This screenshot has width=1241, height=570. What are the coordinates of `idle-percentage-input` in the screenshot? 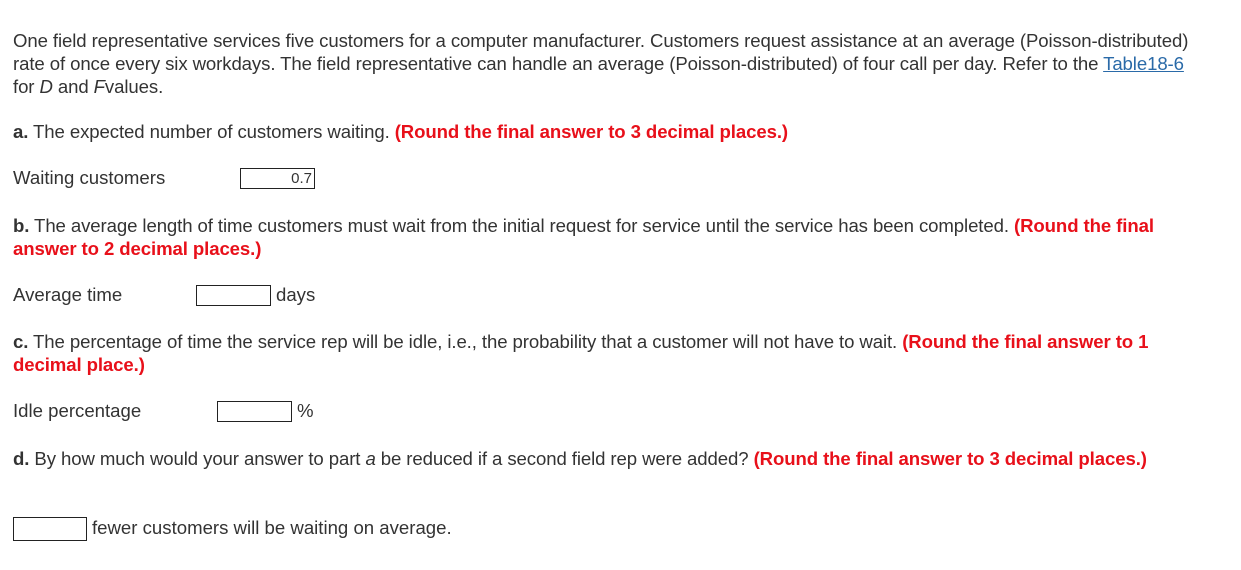 It's located at (254, 411).